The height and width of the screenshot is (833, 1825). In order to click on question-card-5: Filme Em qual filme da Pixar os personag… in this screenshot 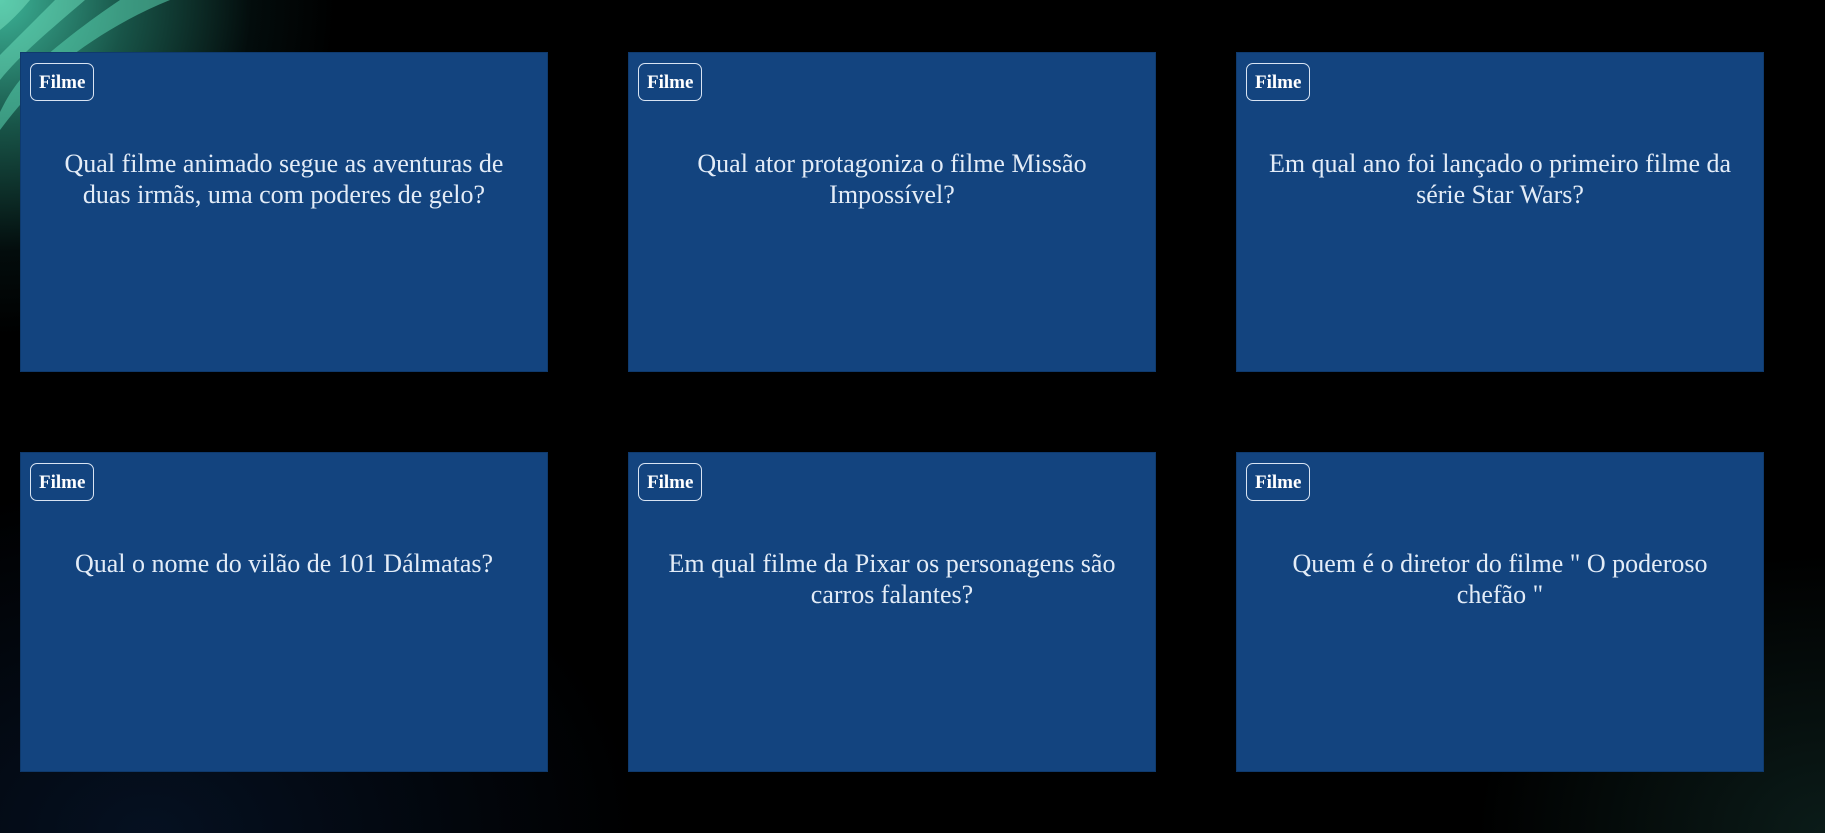, I will do `click(892, 612)`.